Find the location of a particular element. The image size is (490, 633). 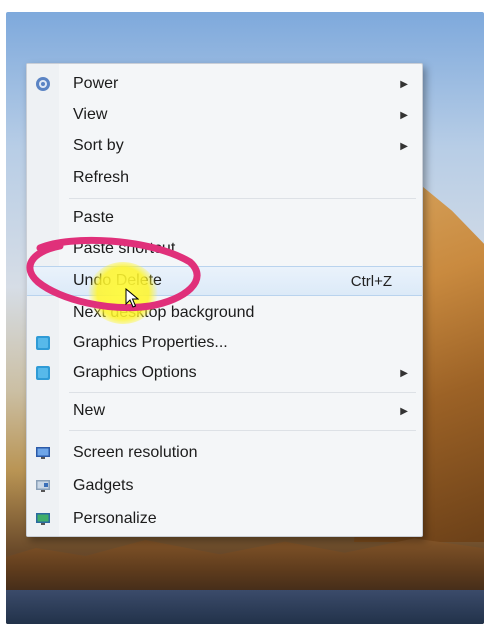

menu-item-screen-resolution: Screen resolution is located at coordinates (224, 453).